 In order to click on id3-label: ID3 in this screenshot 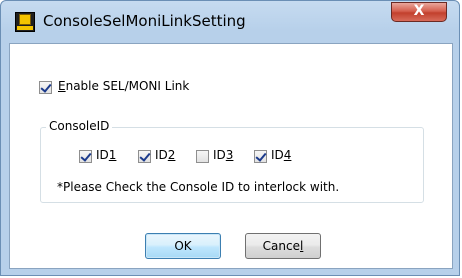, I will do `click(223, 155)`.